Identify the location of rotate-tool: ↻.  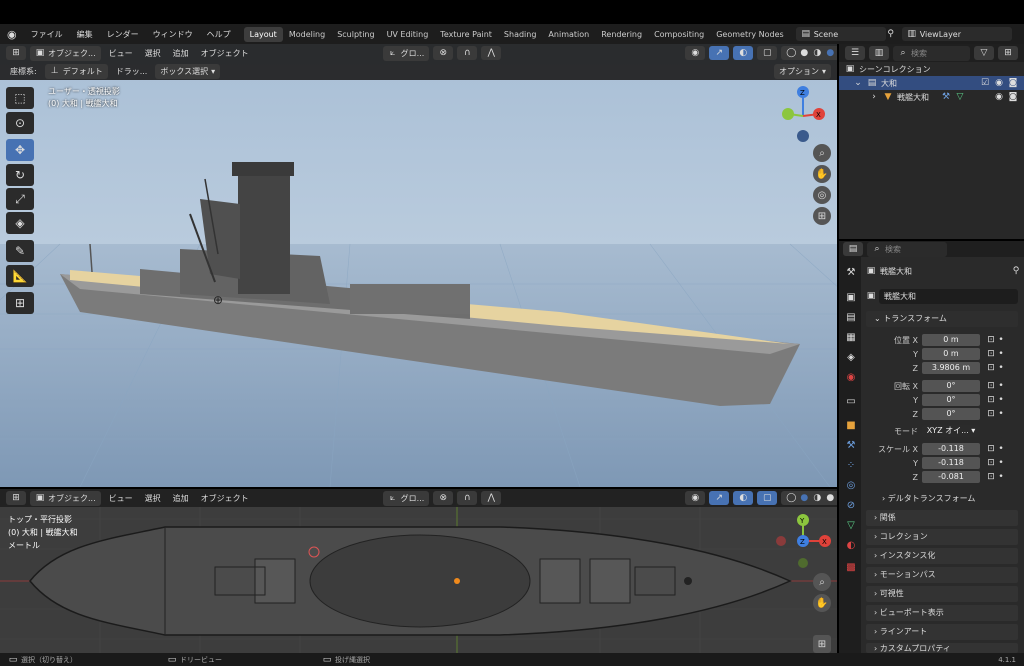
(20, 175).